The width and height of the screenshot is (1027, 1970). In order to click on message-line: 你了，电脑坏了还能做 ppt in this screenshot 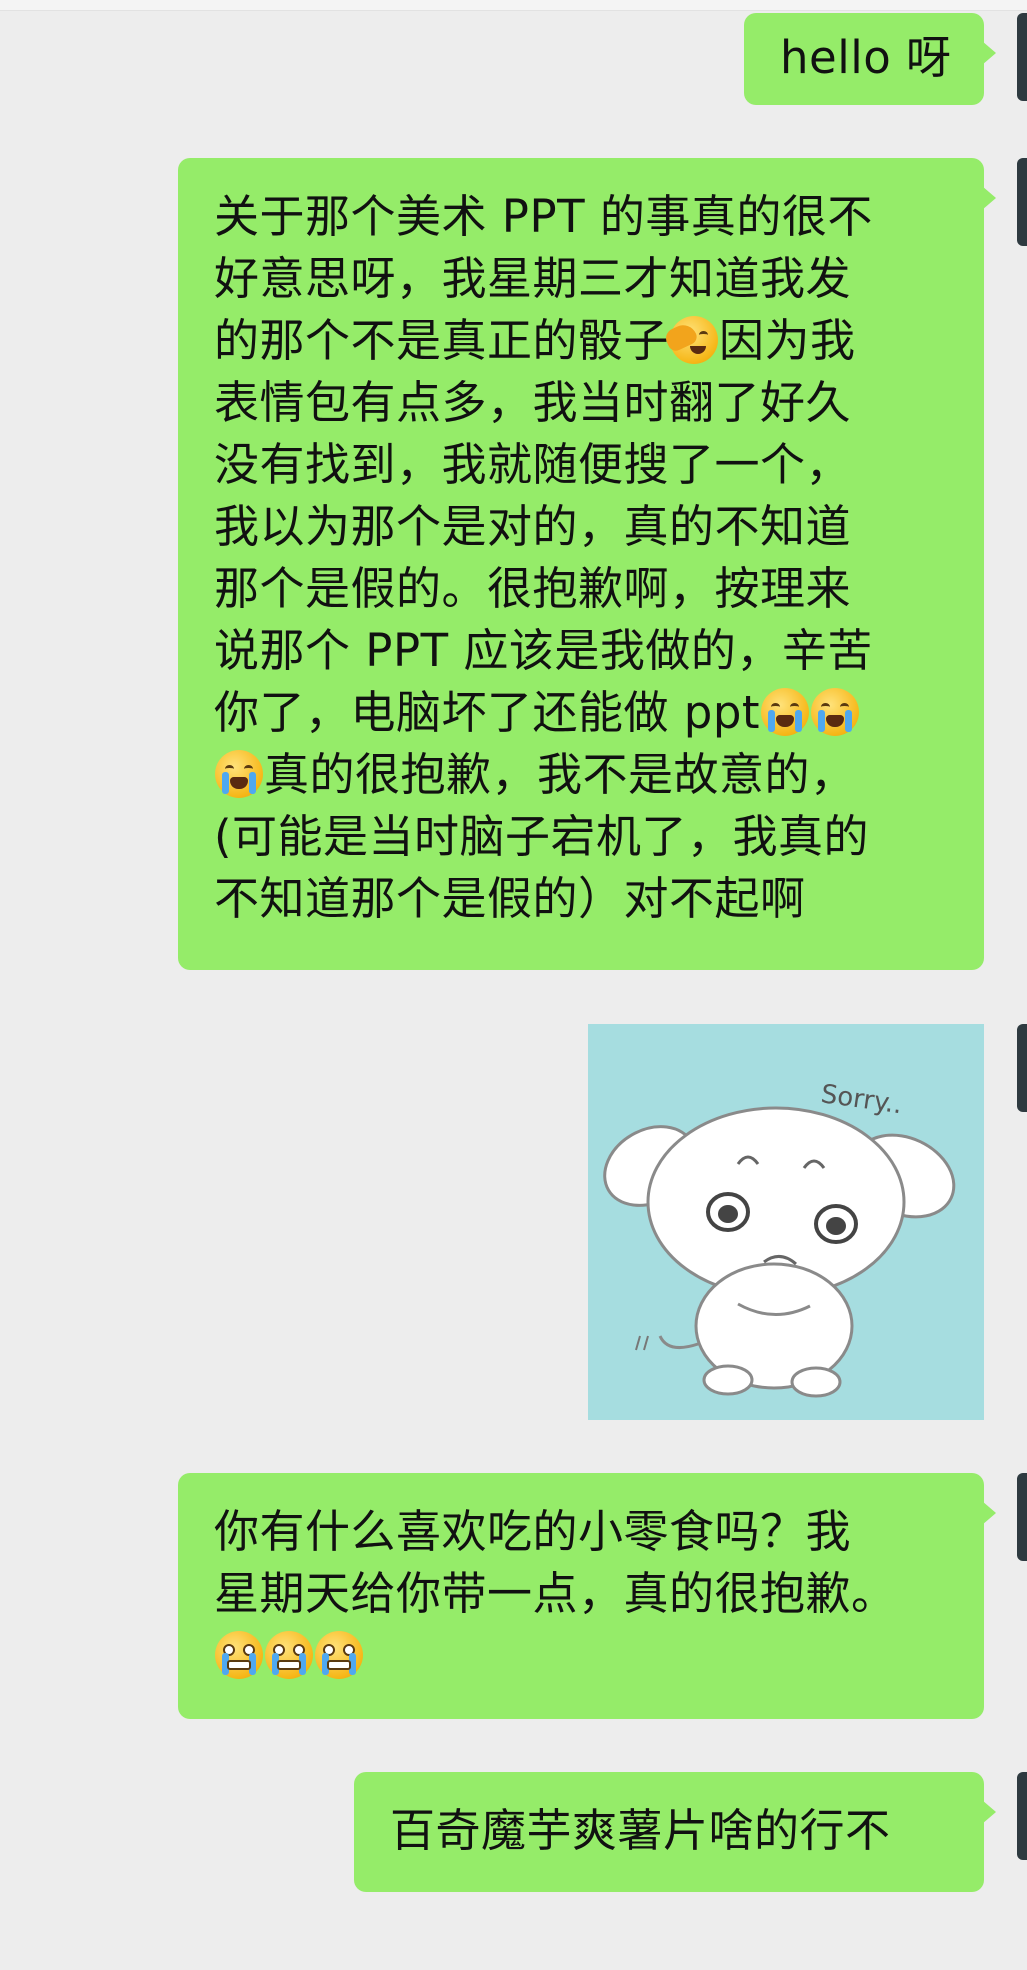, I will do `click(589, 713)`.